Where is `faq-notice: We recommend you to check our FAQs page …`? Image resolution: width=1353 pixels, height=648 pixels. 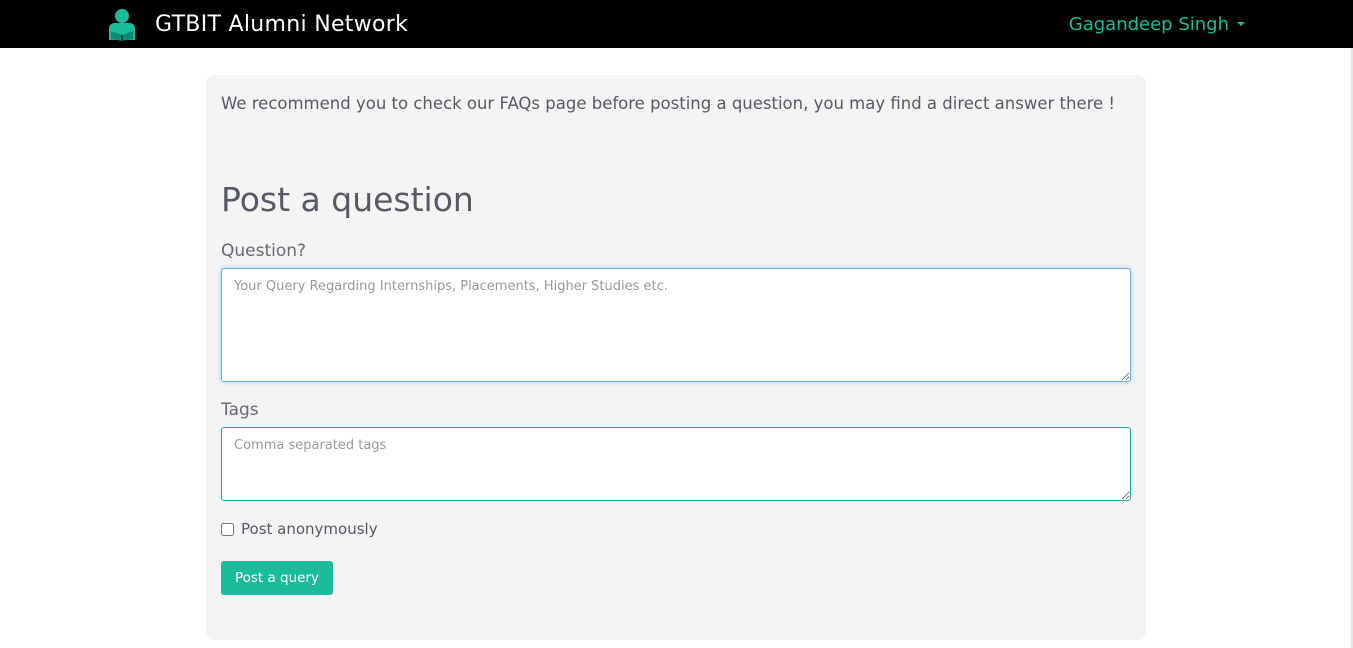
faq-notice: We recommend you to check our FAQs page … is located at coordinates (668, 103).